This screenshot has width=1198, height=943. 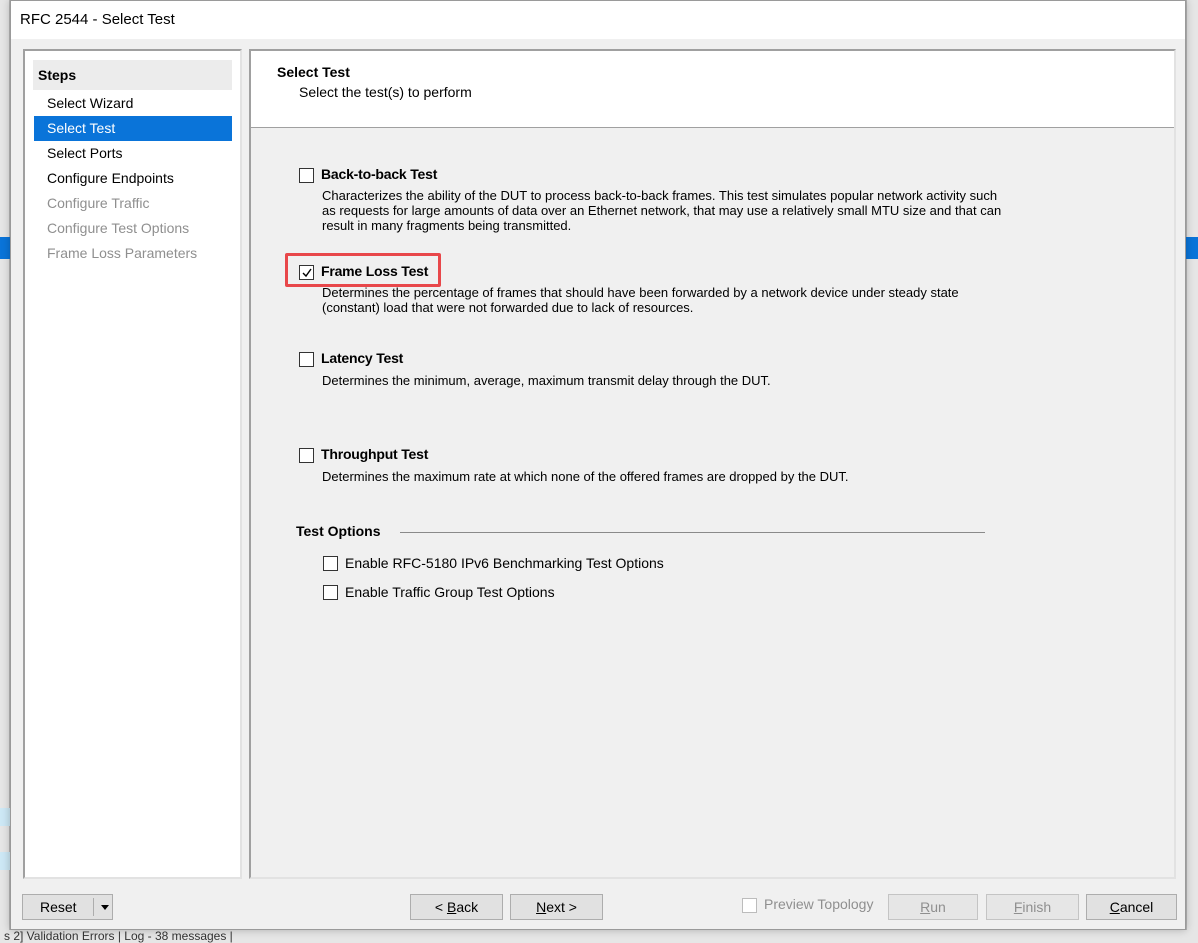 I want to click on step-configure-test-options: Configure Test Options, so click(x=118, y=228).